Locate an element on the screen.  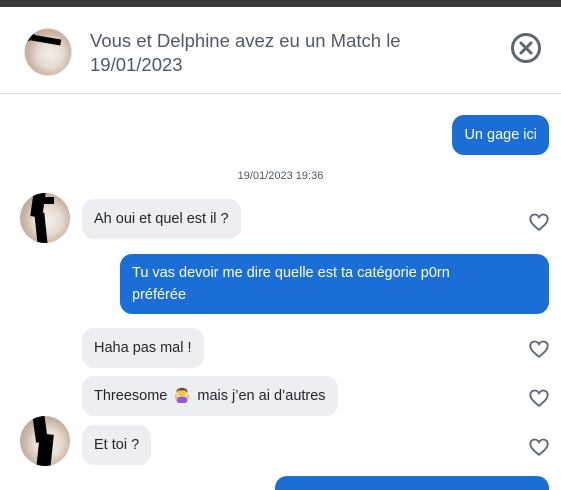
message-incoming: Et toi ? is located at coordinates (117, 445).